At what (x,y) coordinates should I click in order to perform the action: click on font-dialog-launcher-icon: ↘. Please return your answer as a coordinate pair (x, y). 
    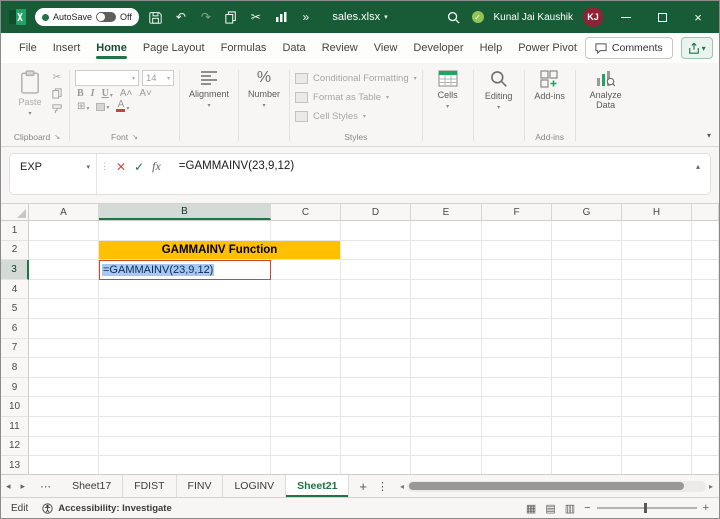
    Looking at the image, I should click on (135, 137).